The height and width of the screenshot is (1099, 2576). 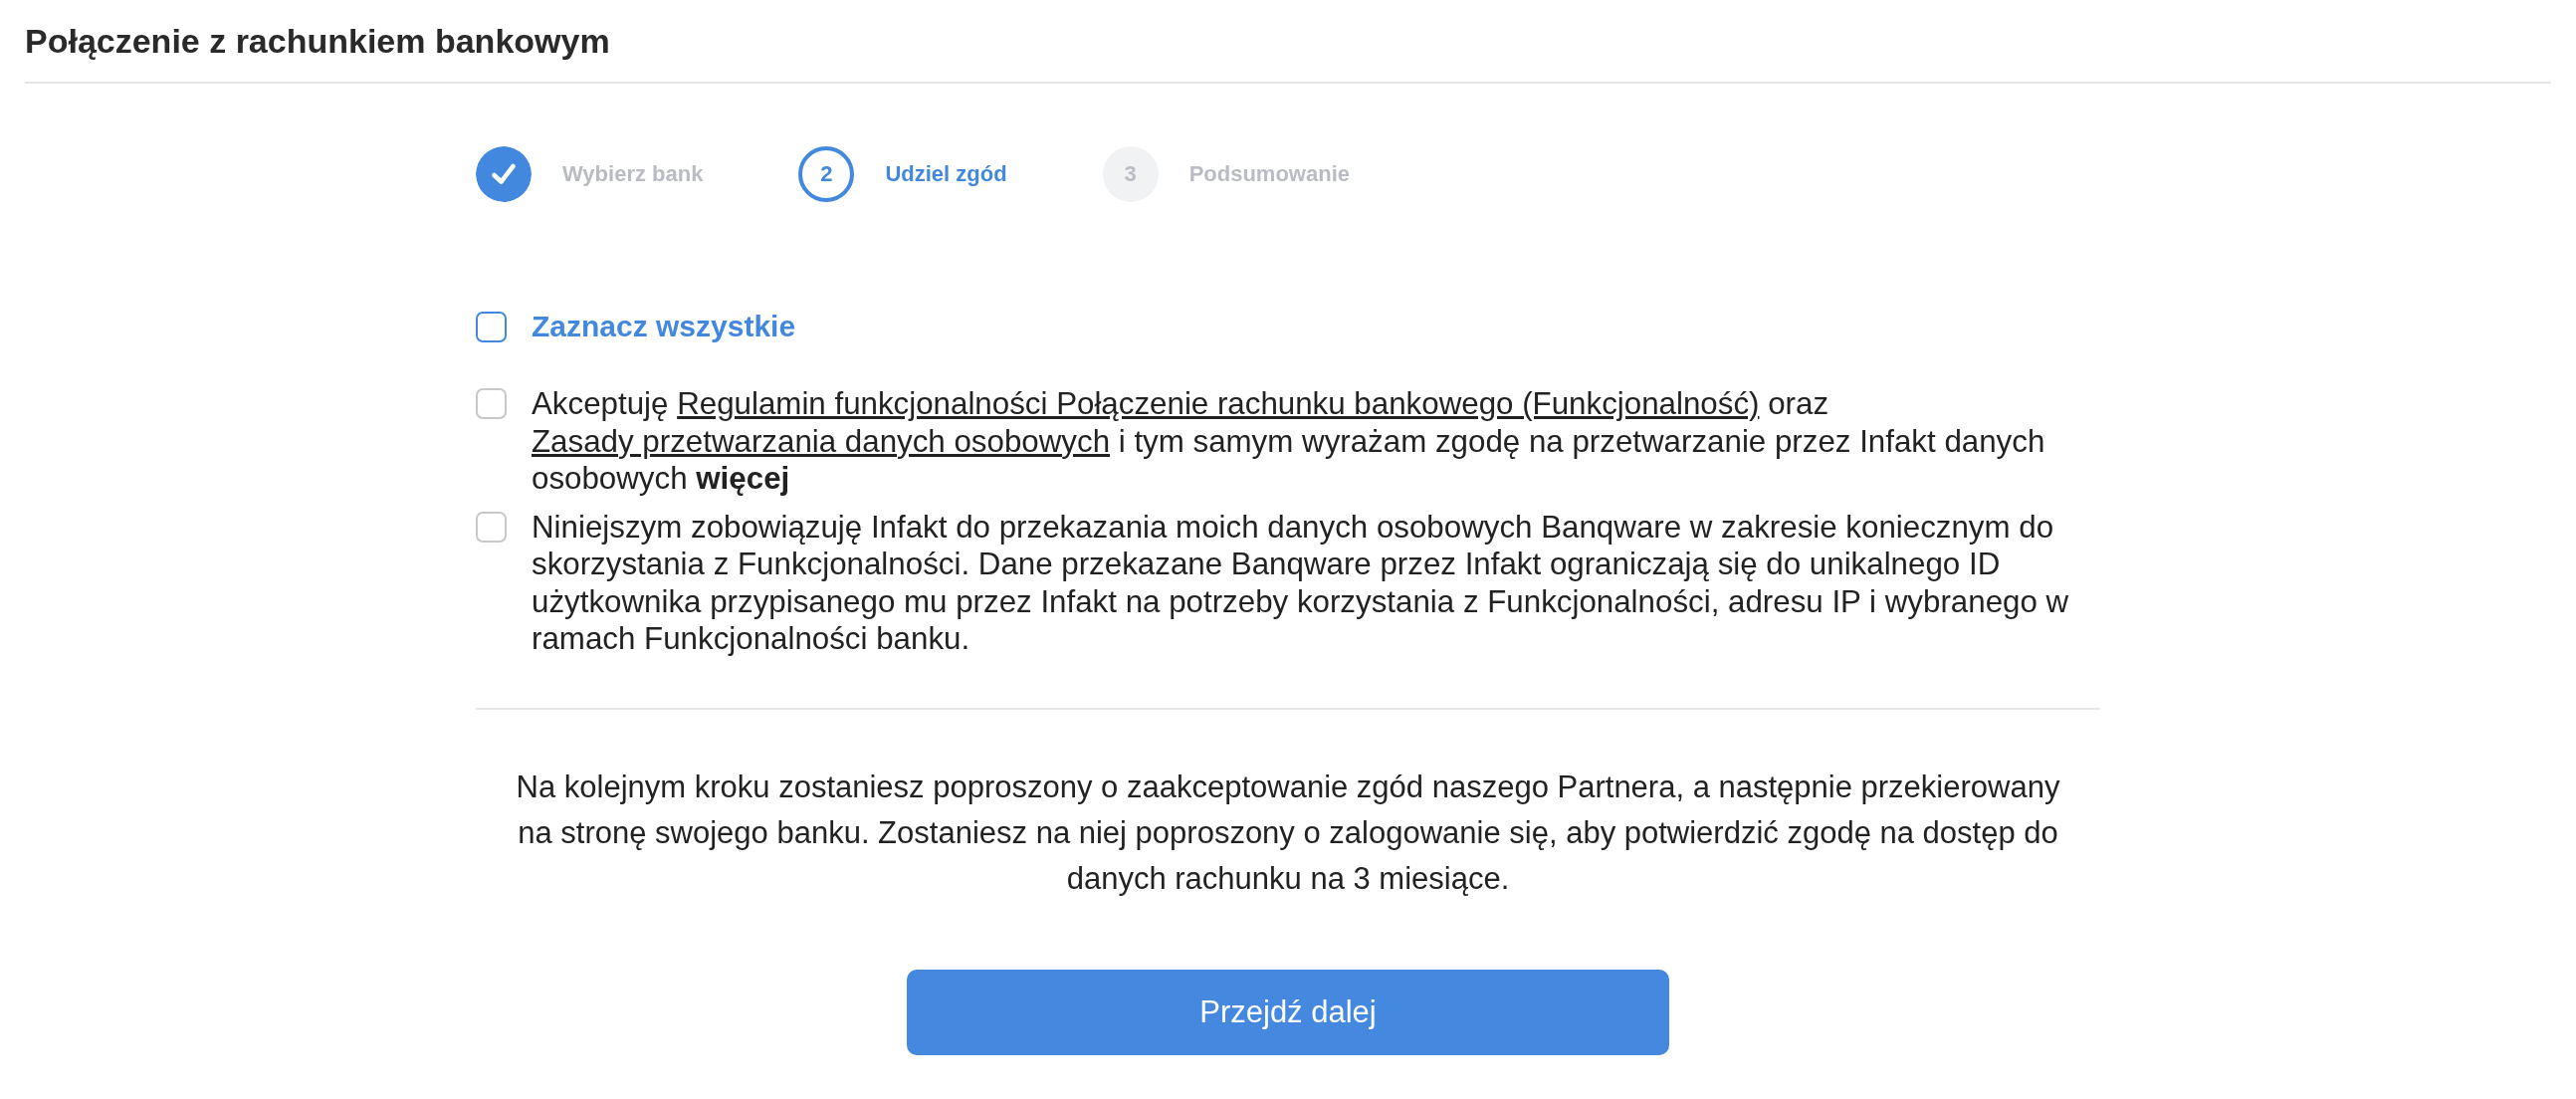 What do you see at coordinates (946, 174) in the screenshot?
I see `step-label: Udziel zgód` at bounding box center [946, 174].